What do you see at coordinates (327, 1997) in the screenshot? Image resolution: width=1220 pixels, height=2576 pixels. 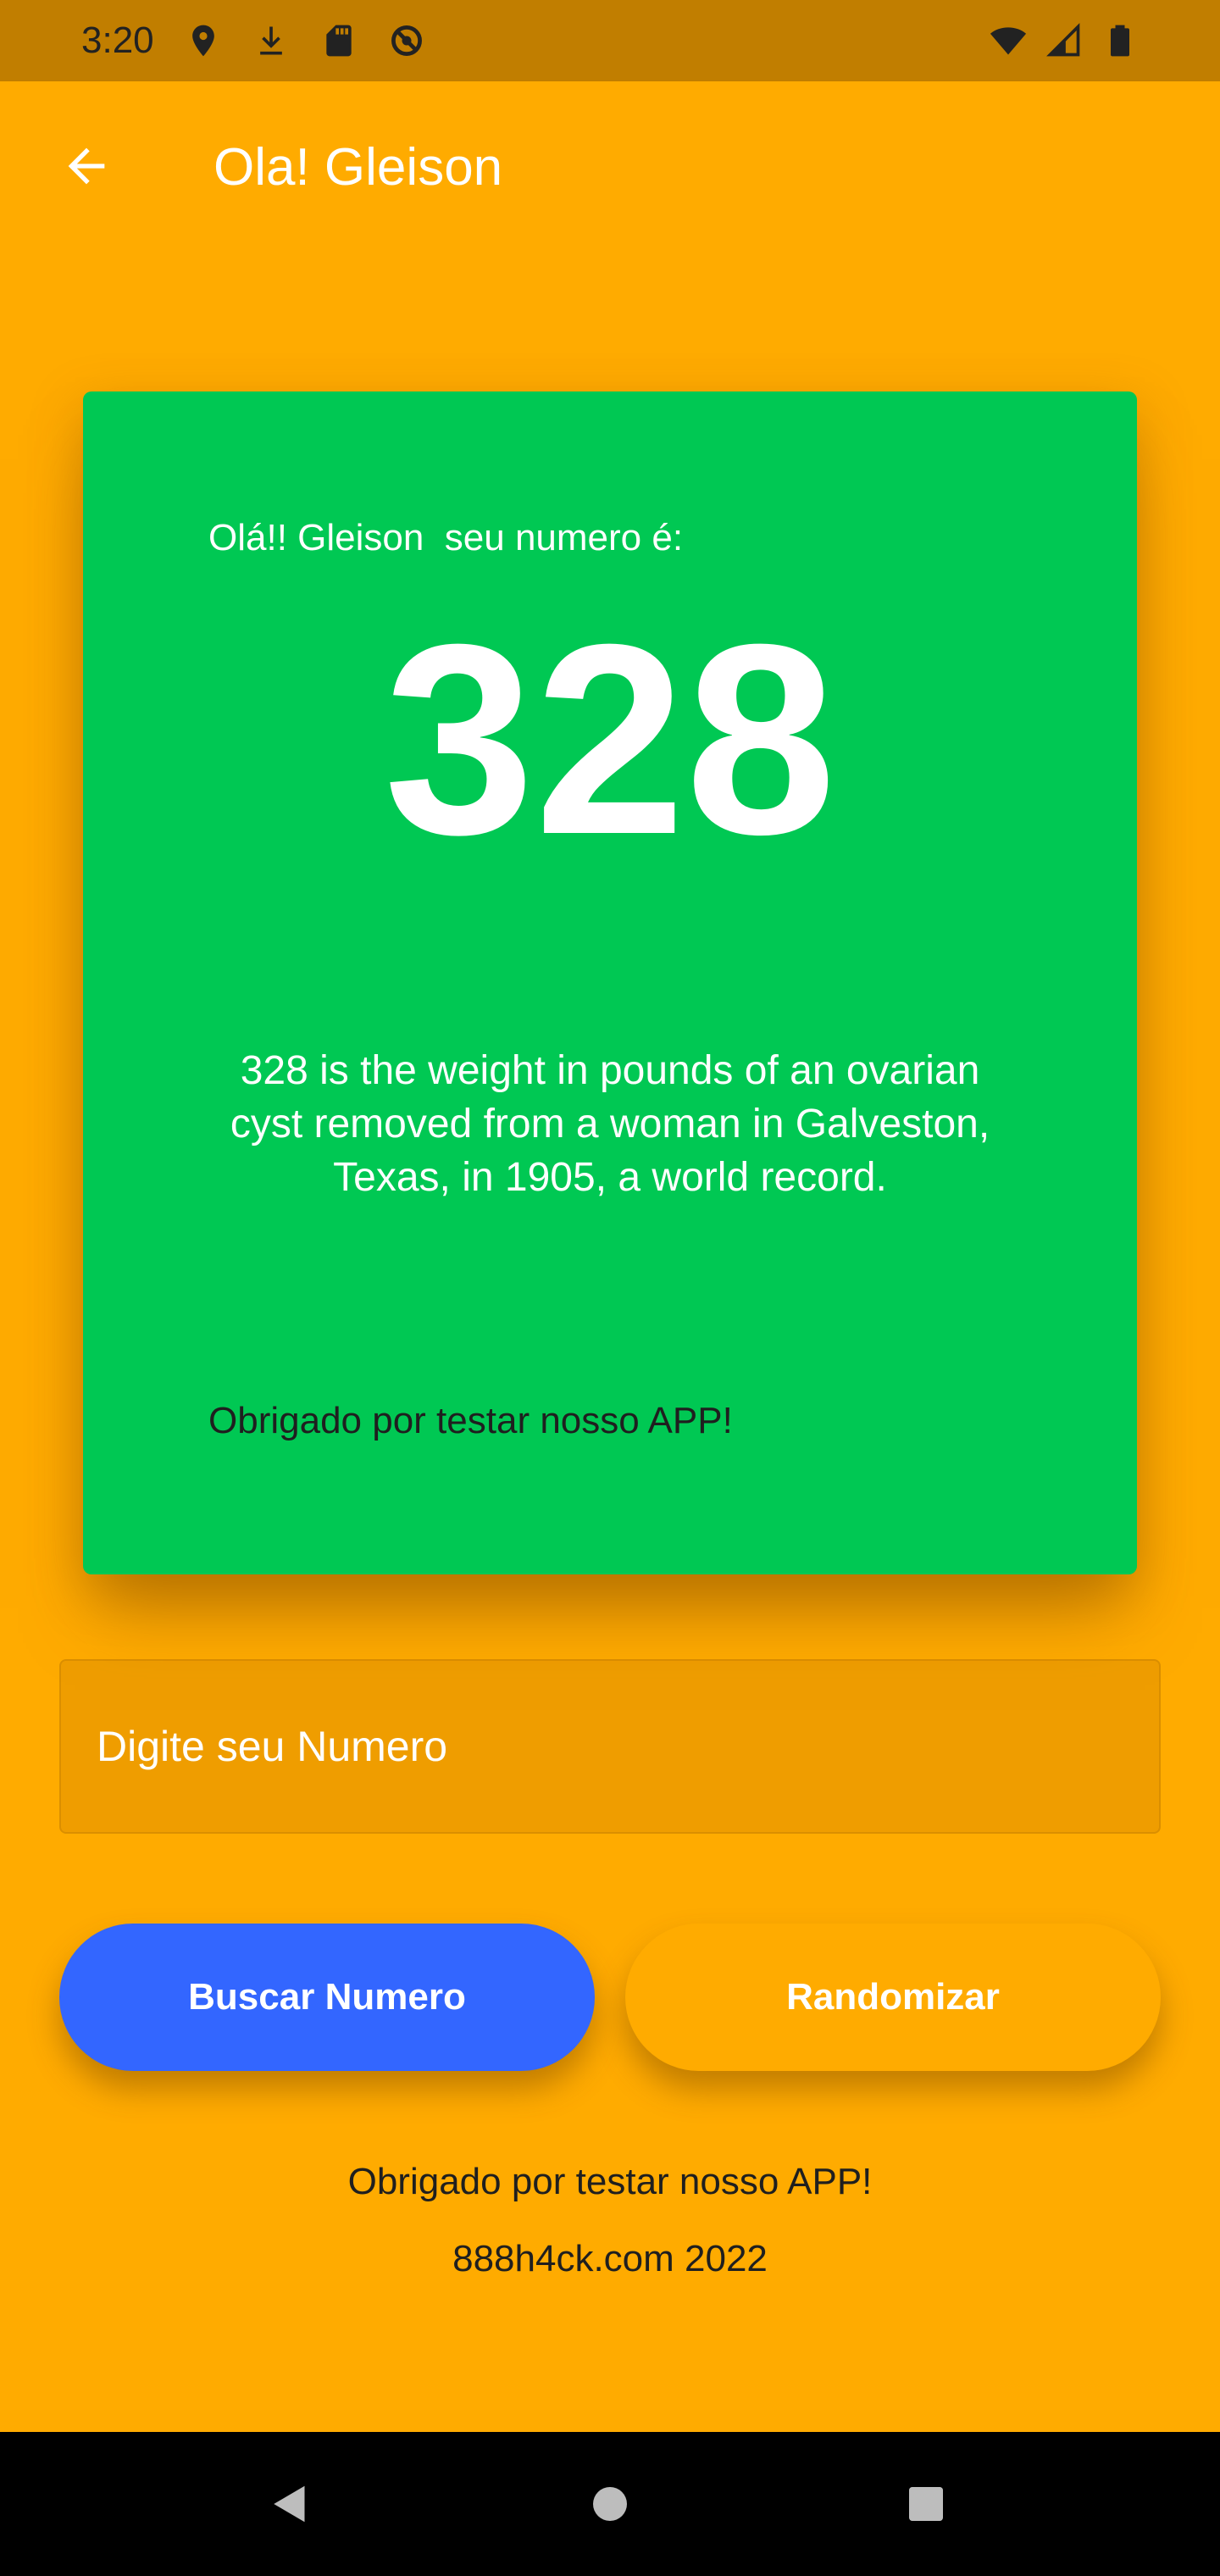 I see `search-number-button: Buscar Numero` at bounding box center [327, 1997].